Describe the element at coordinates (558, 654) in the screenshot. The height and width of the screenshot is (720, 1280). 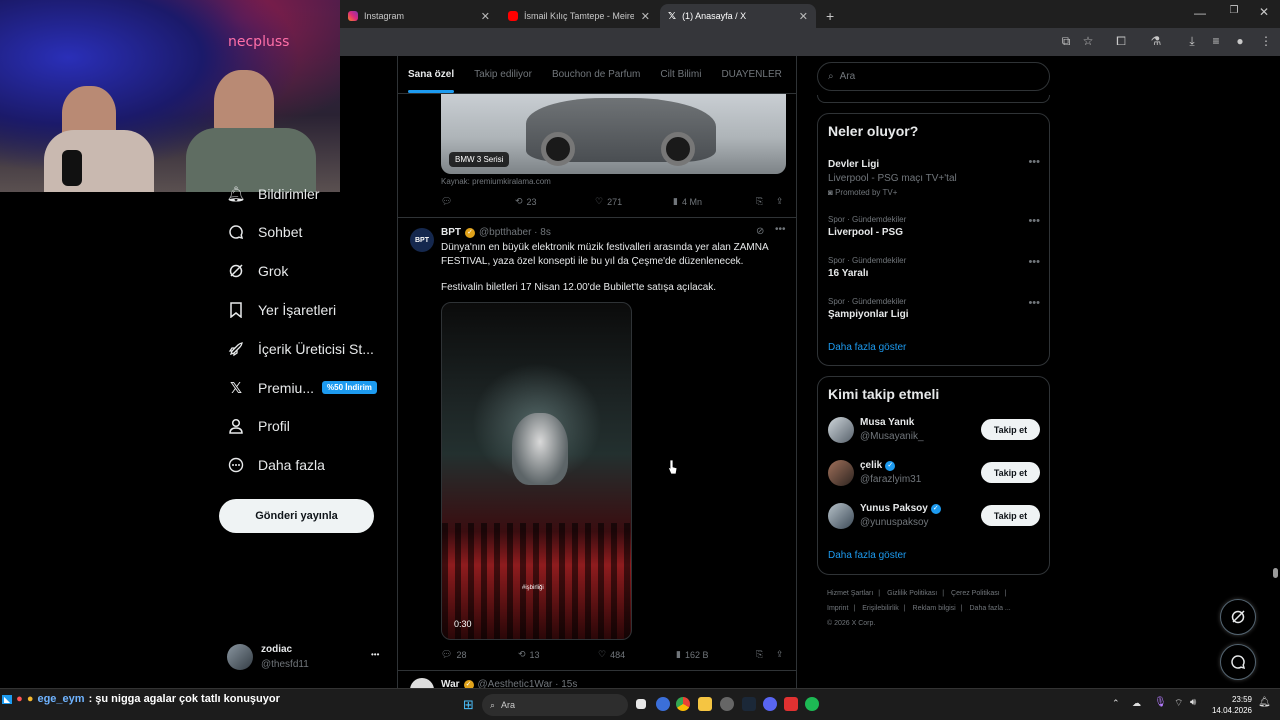
I see `retweet-button: ⟲ 13` at that location.